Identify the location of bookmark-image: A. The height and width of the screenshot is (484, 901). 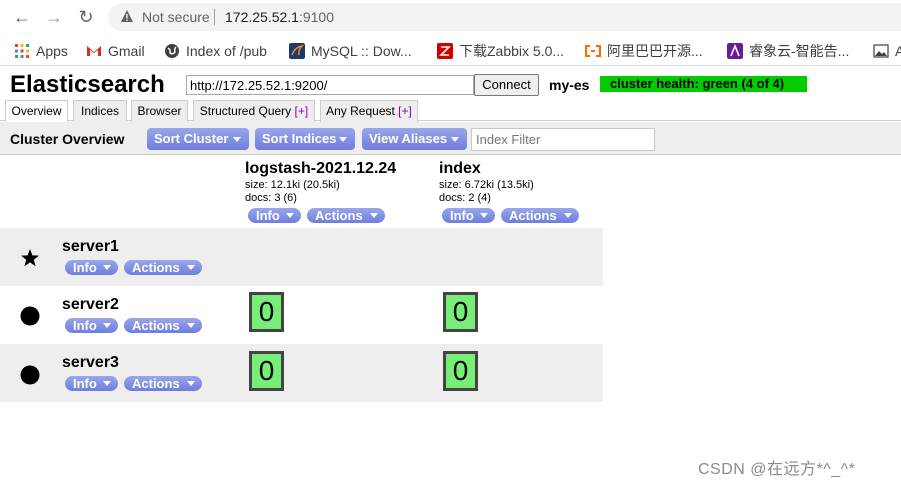
(887, 51).